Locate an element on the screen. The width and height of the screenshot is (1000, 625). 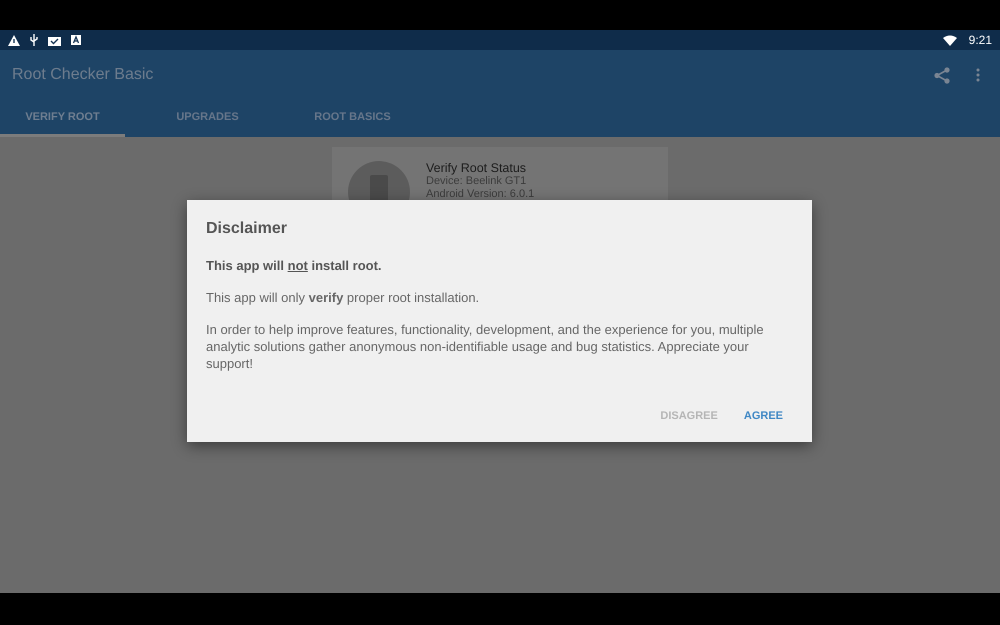
font-icon is located at coordinates (76, 40).